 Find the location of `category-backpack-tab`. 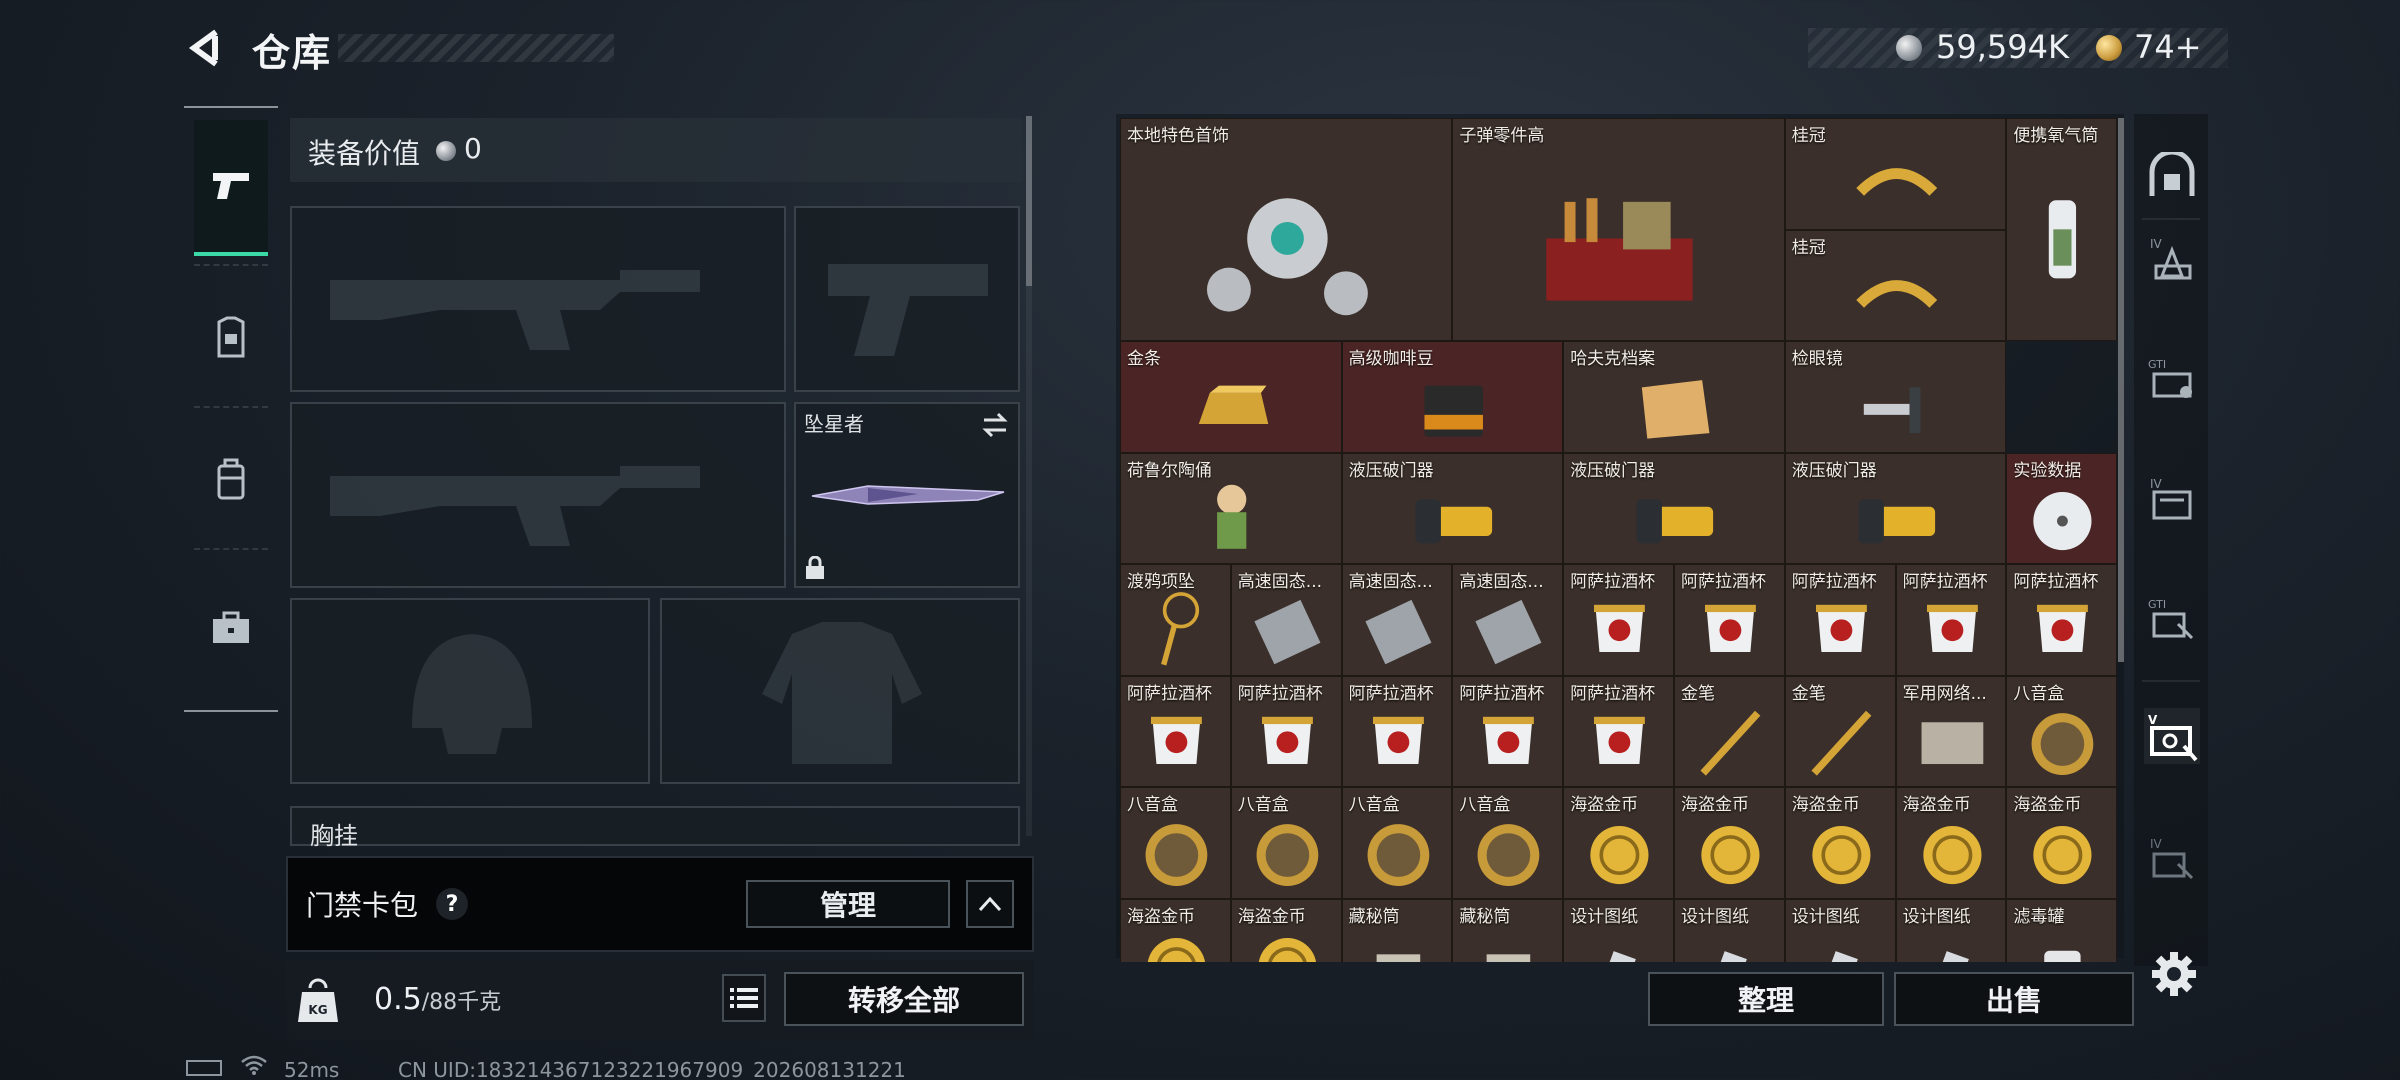

category-backpack-tab is located at coordinates (231, 480).